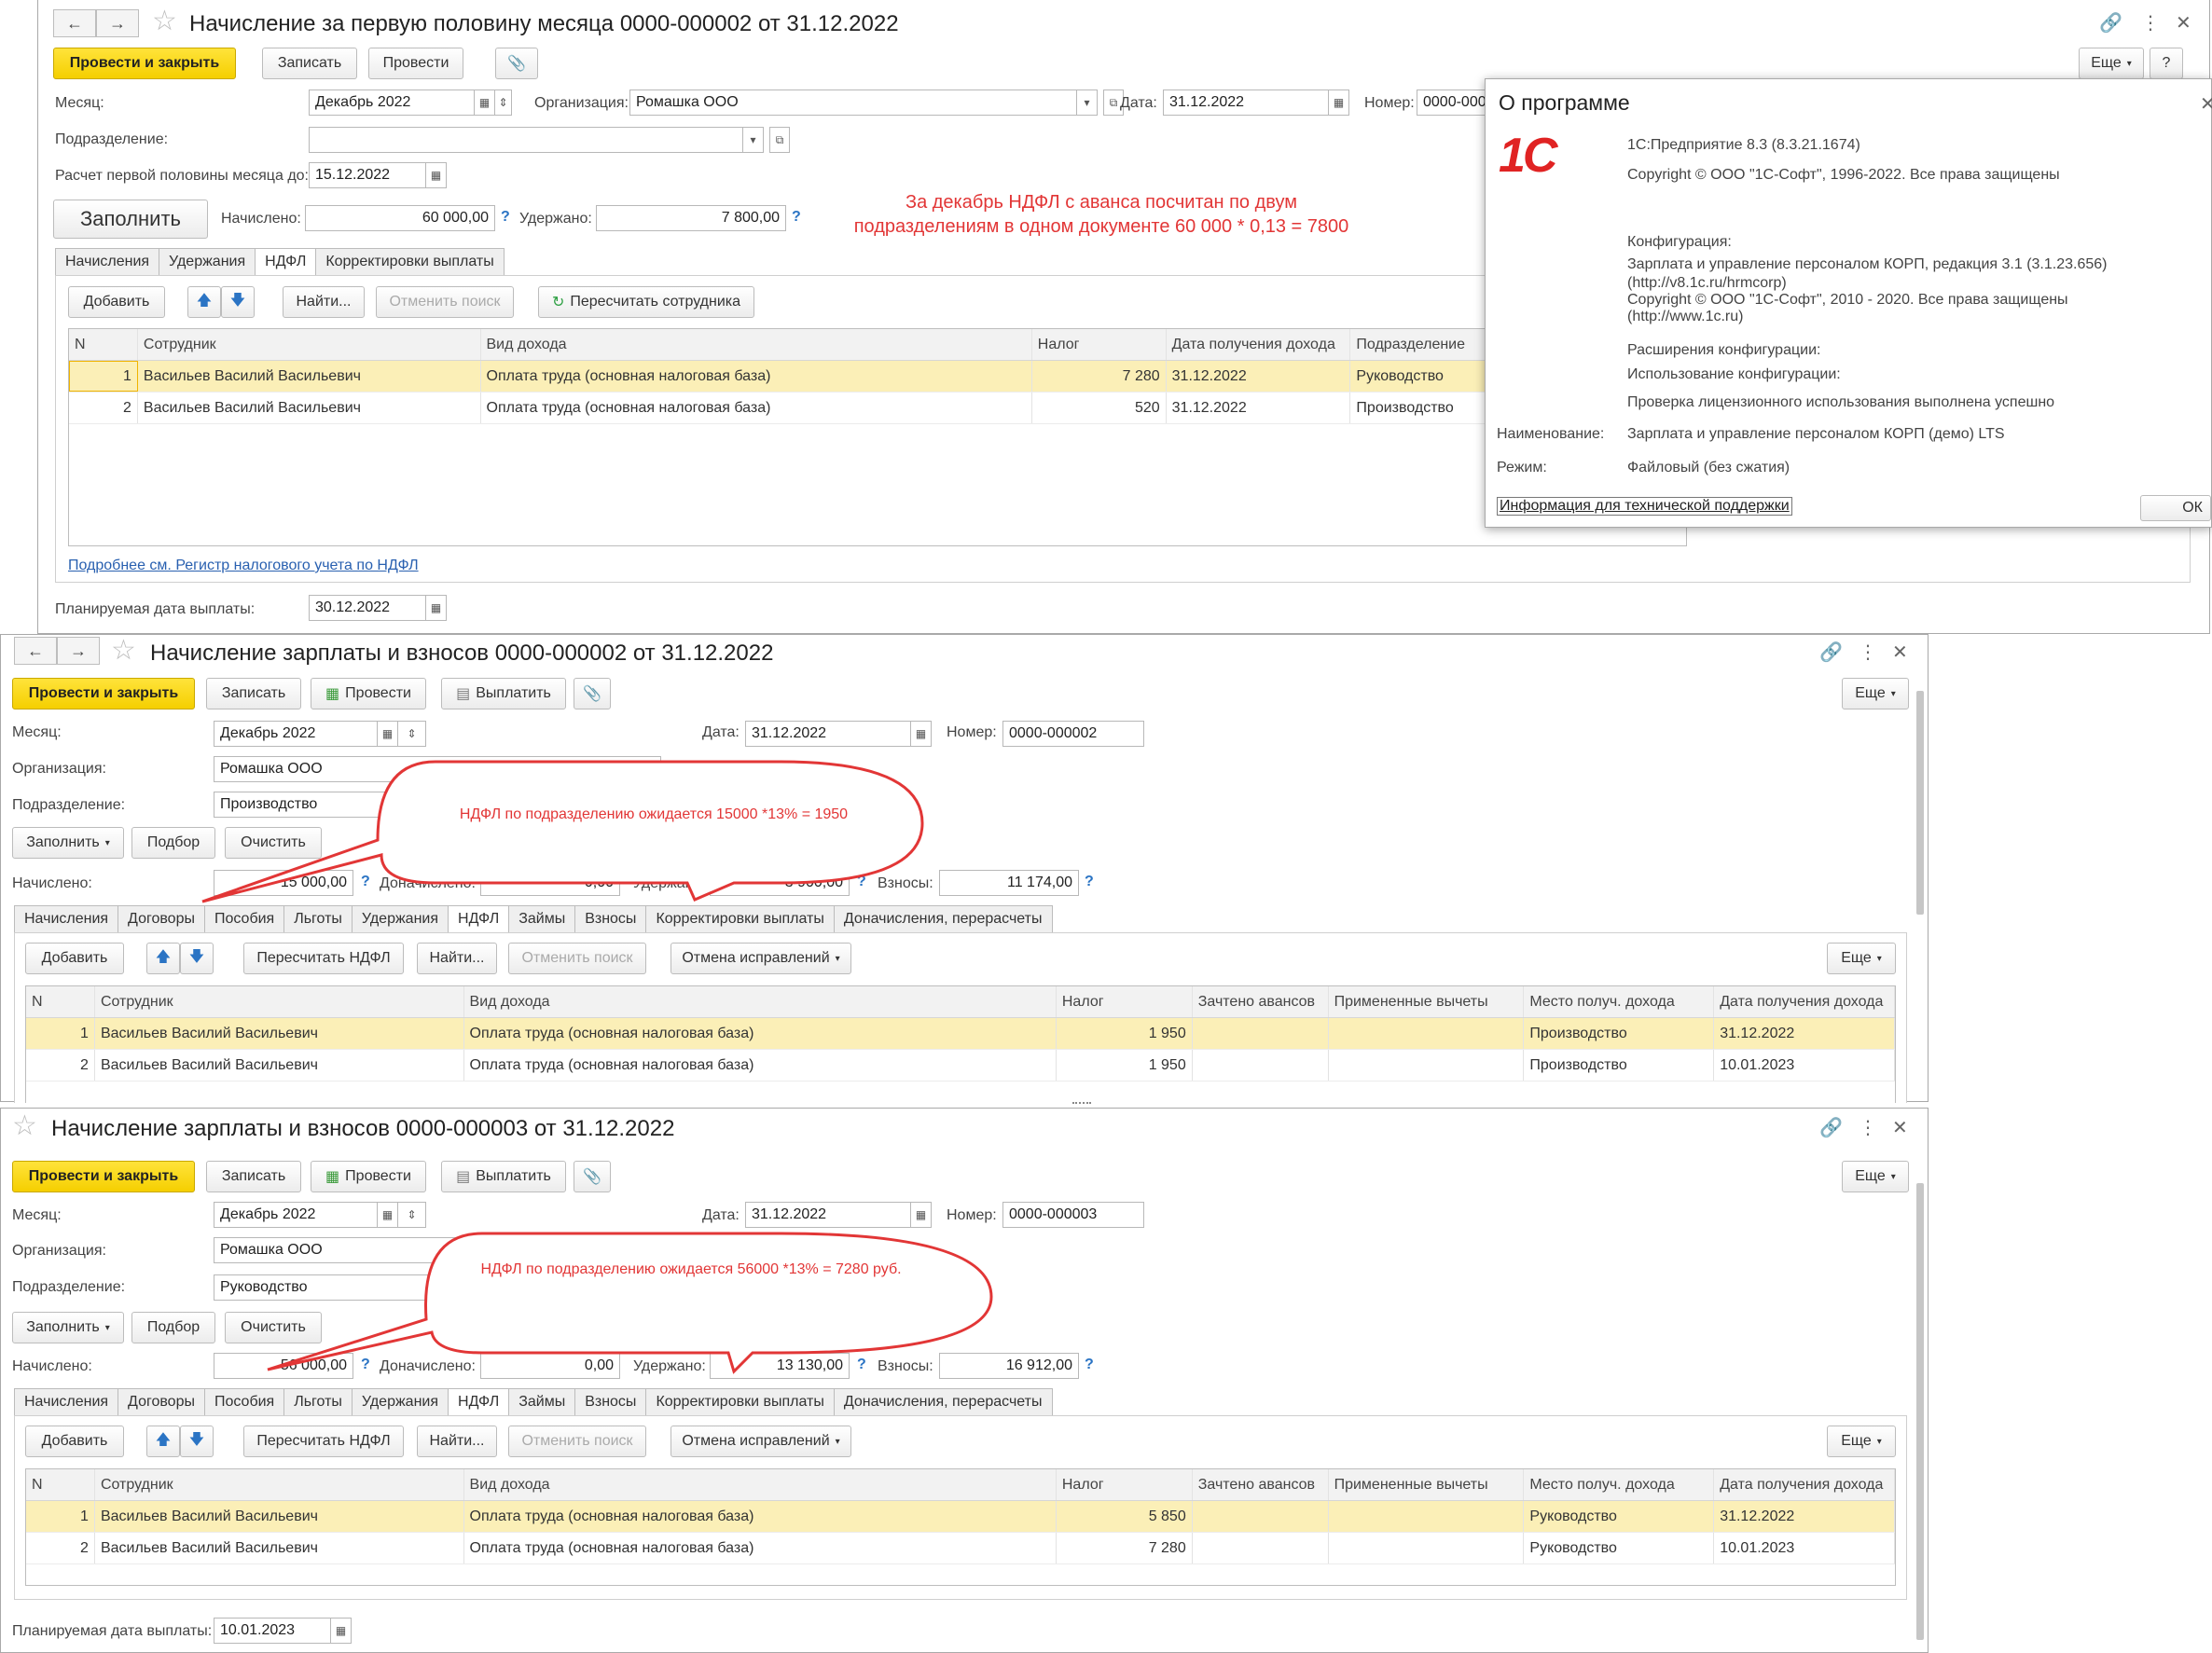 This screenshot has height=1653, width=2212. I want to click on cancel-fix-button: Отмена исправлений ▾, so click(761, 1441).